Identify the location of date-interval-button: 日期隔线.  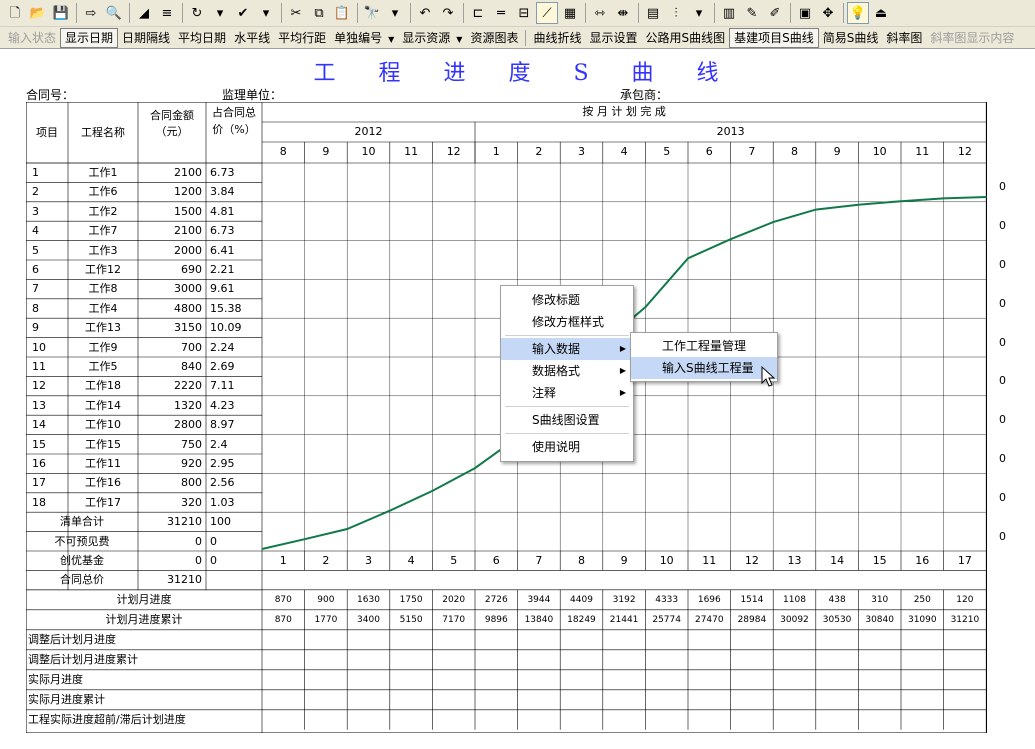
(146, 38).